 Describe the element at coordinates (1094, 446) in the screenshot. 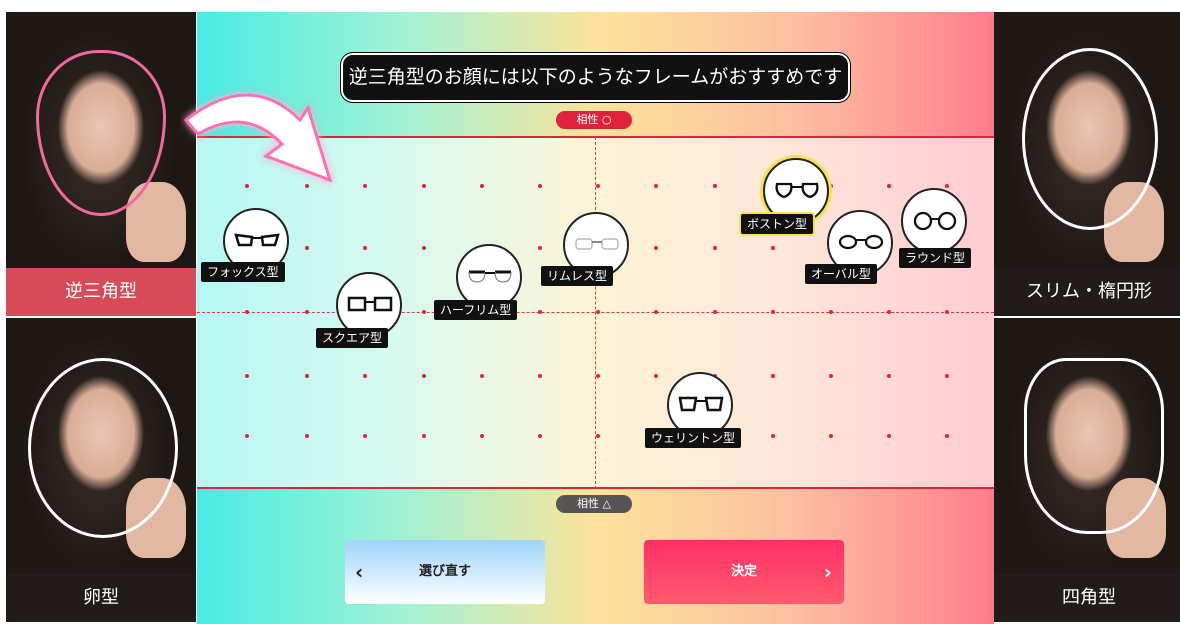

I see `face-outline-square` at that location.